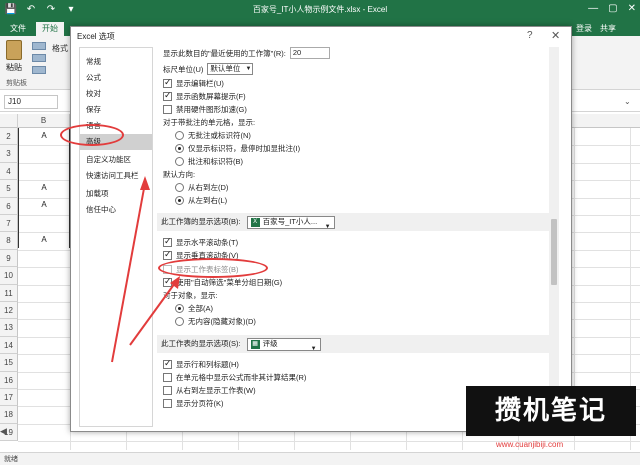 This screenshot has width=640, height=465. I want to click on group-dates-option: 使用"自动筛选"菜单分组日期(G), so click(222, 282).